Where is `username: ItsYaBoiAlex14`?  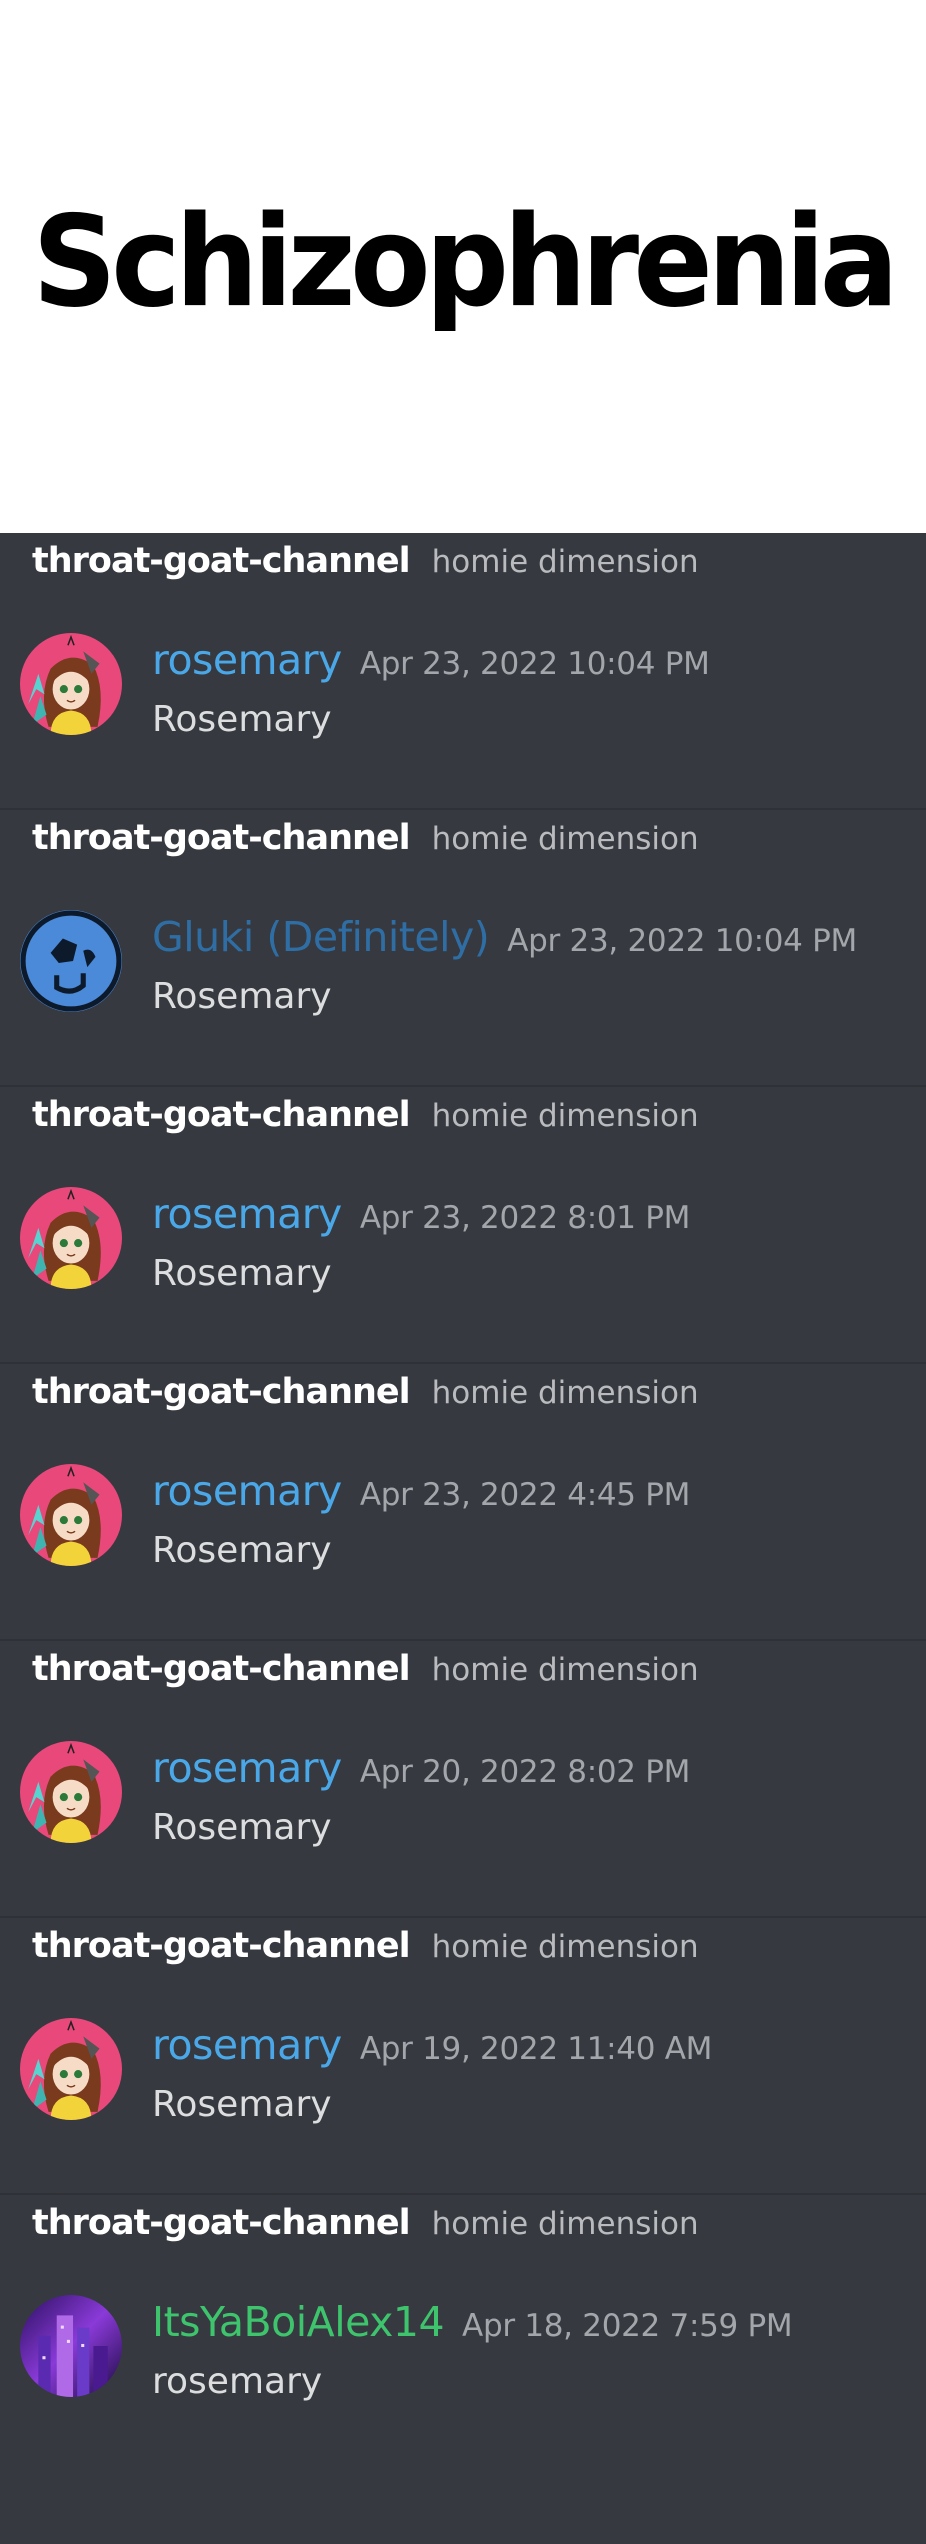 username: ItsYaBoiAlex14 is located at coordinates (298, 2322).